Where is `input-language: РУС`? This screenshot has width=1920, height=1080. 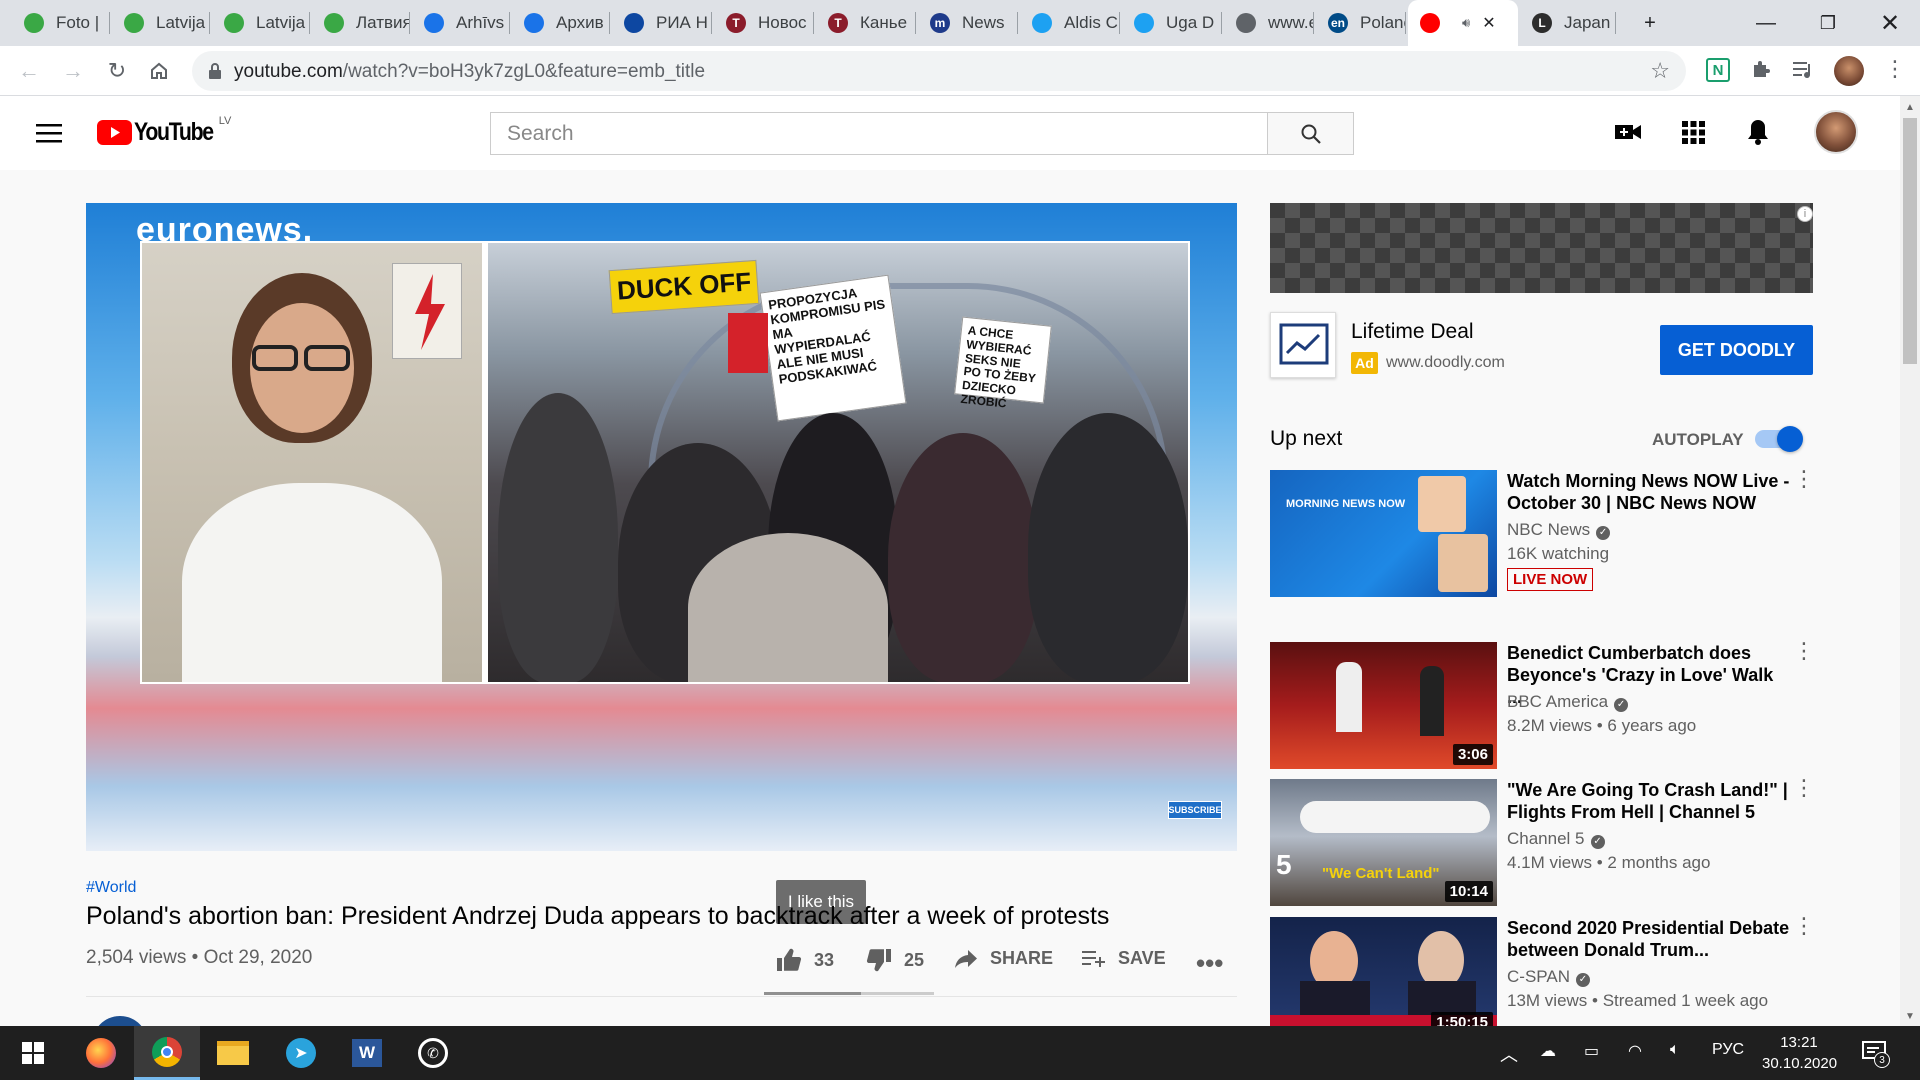
input-language: РУС is located at coordinates (1728, 1050).